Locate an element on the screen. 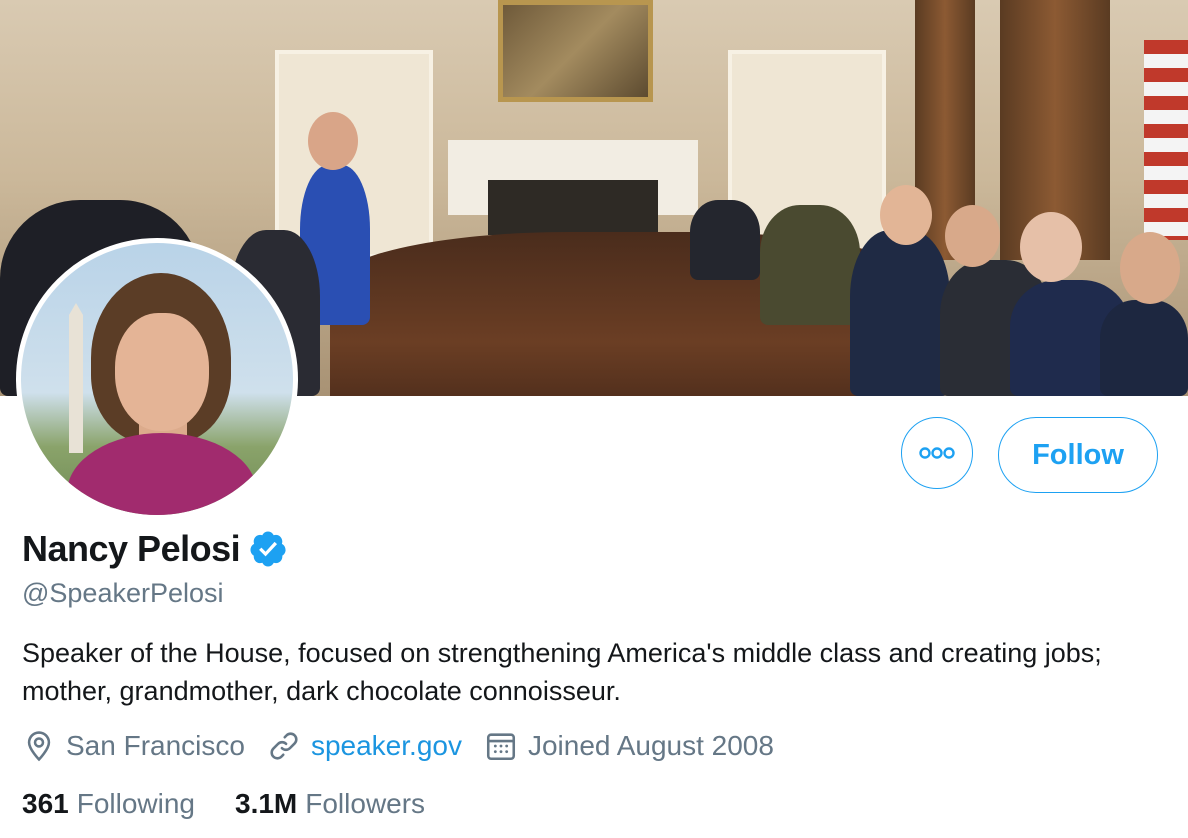  profile-joined: Joined August 2008 is located at coordinates (629, 746).